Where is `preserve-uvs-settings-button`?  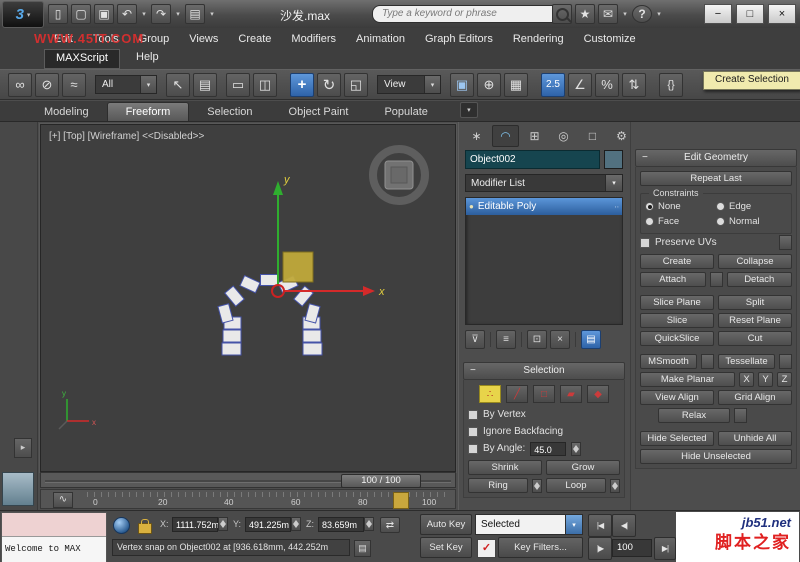
preserve-uvs-settings-button is located at coordinates (785, 242).